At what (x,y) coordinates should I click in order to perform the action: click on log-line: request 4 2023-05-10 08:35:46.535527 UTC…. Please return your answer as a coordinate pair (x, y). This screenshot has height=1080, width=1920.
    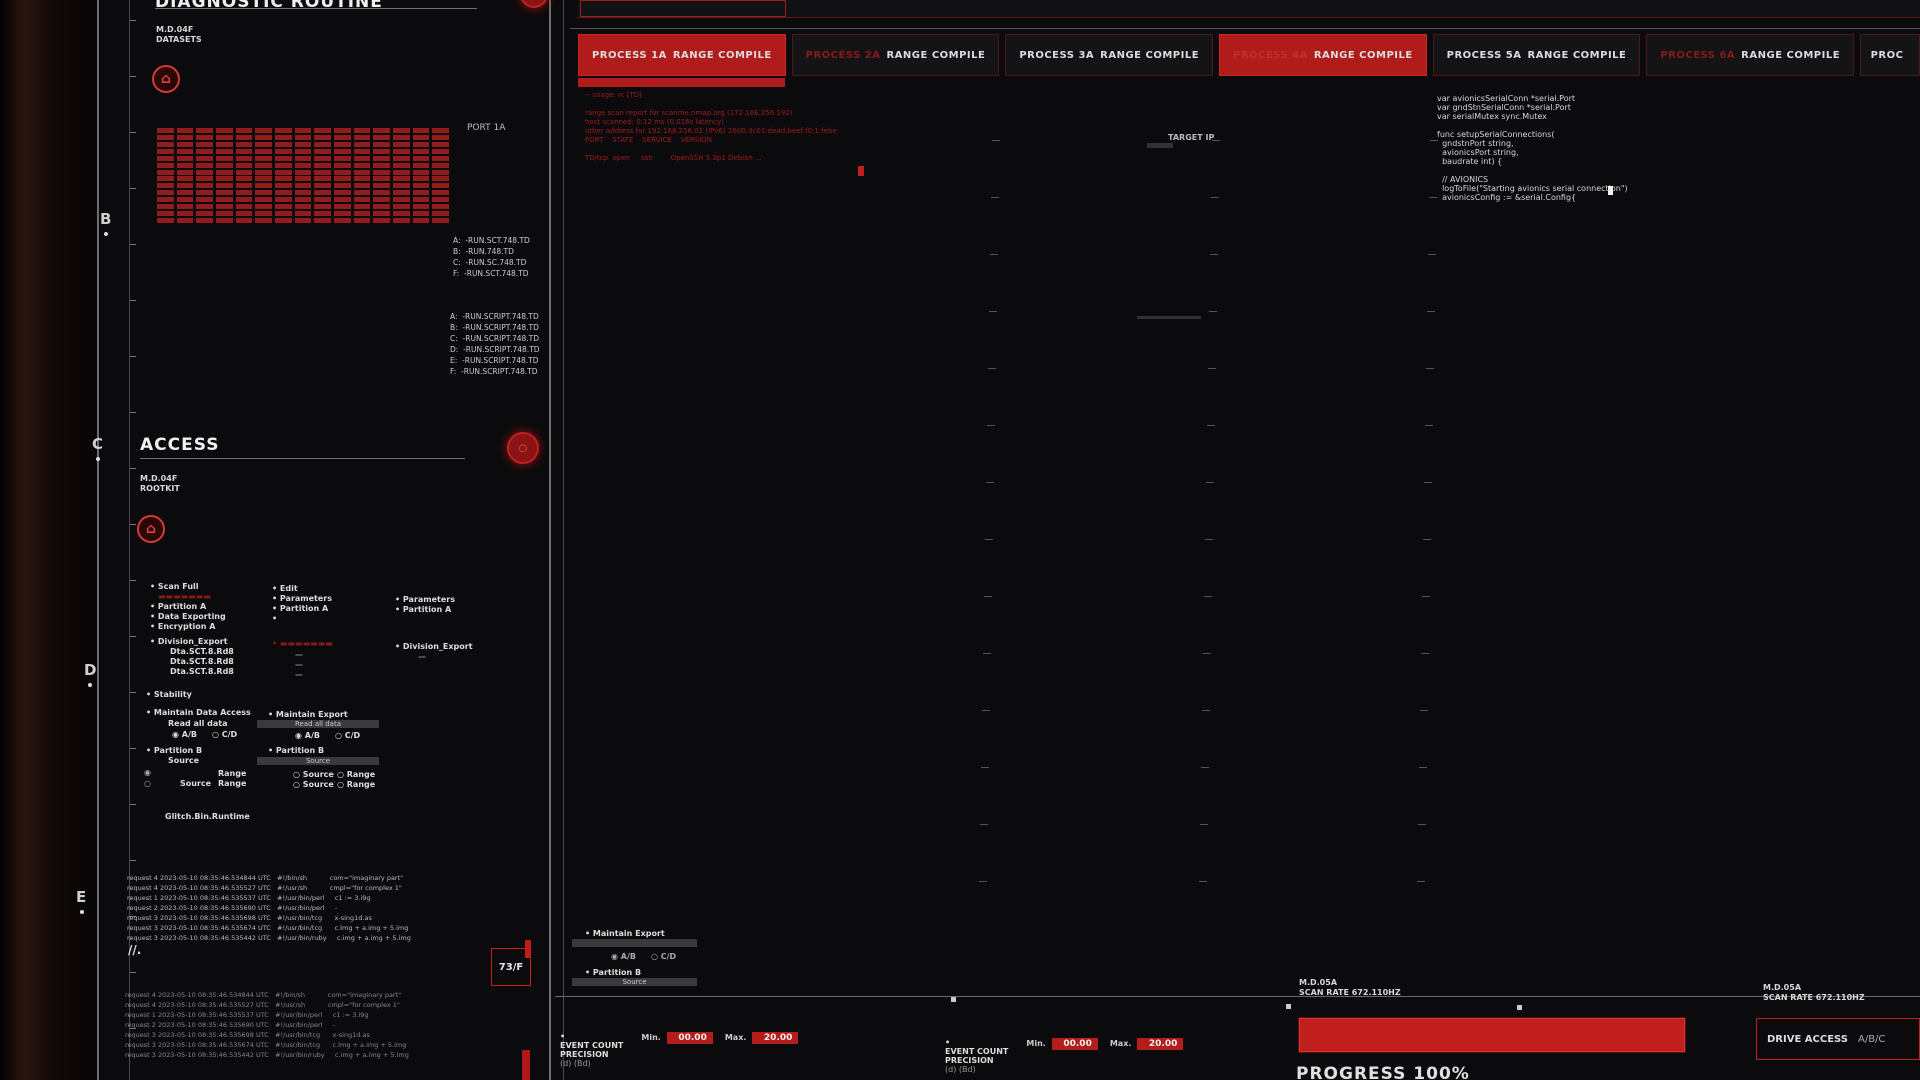
    Looking at the image, I should click on (264, 888).